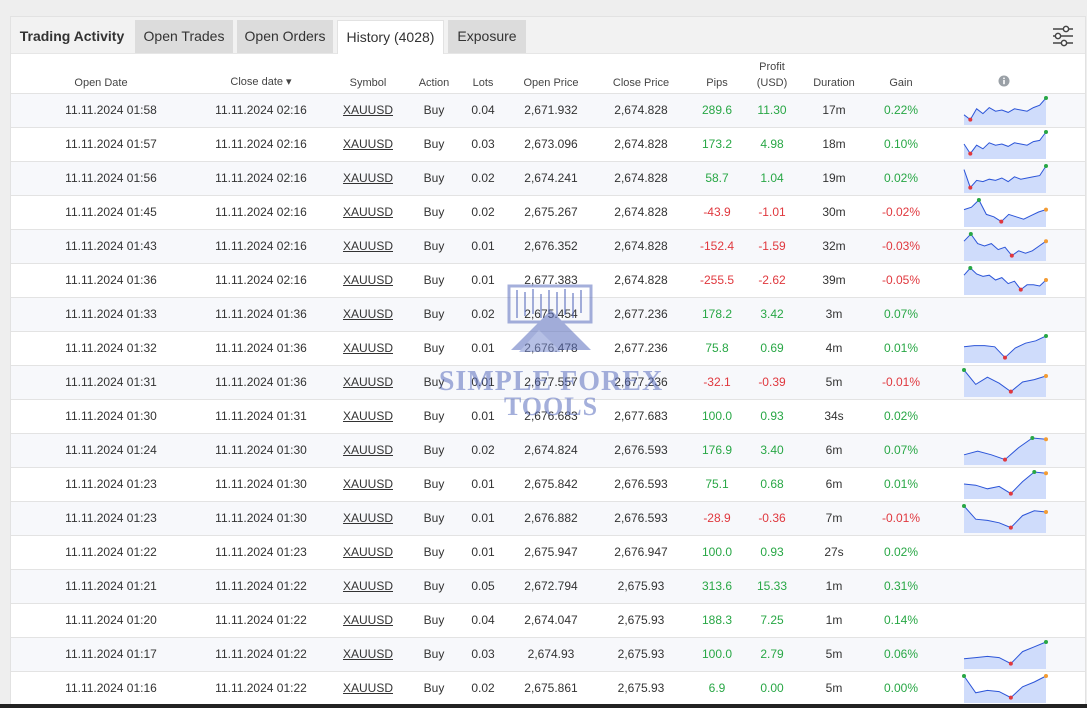 This screenshot has width=1087, height=708. What do you see at coordinates (551, 83) in the screenshot?
I see `header-open-price: Open Price` at bounding box center [551, 83].